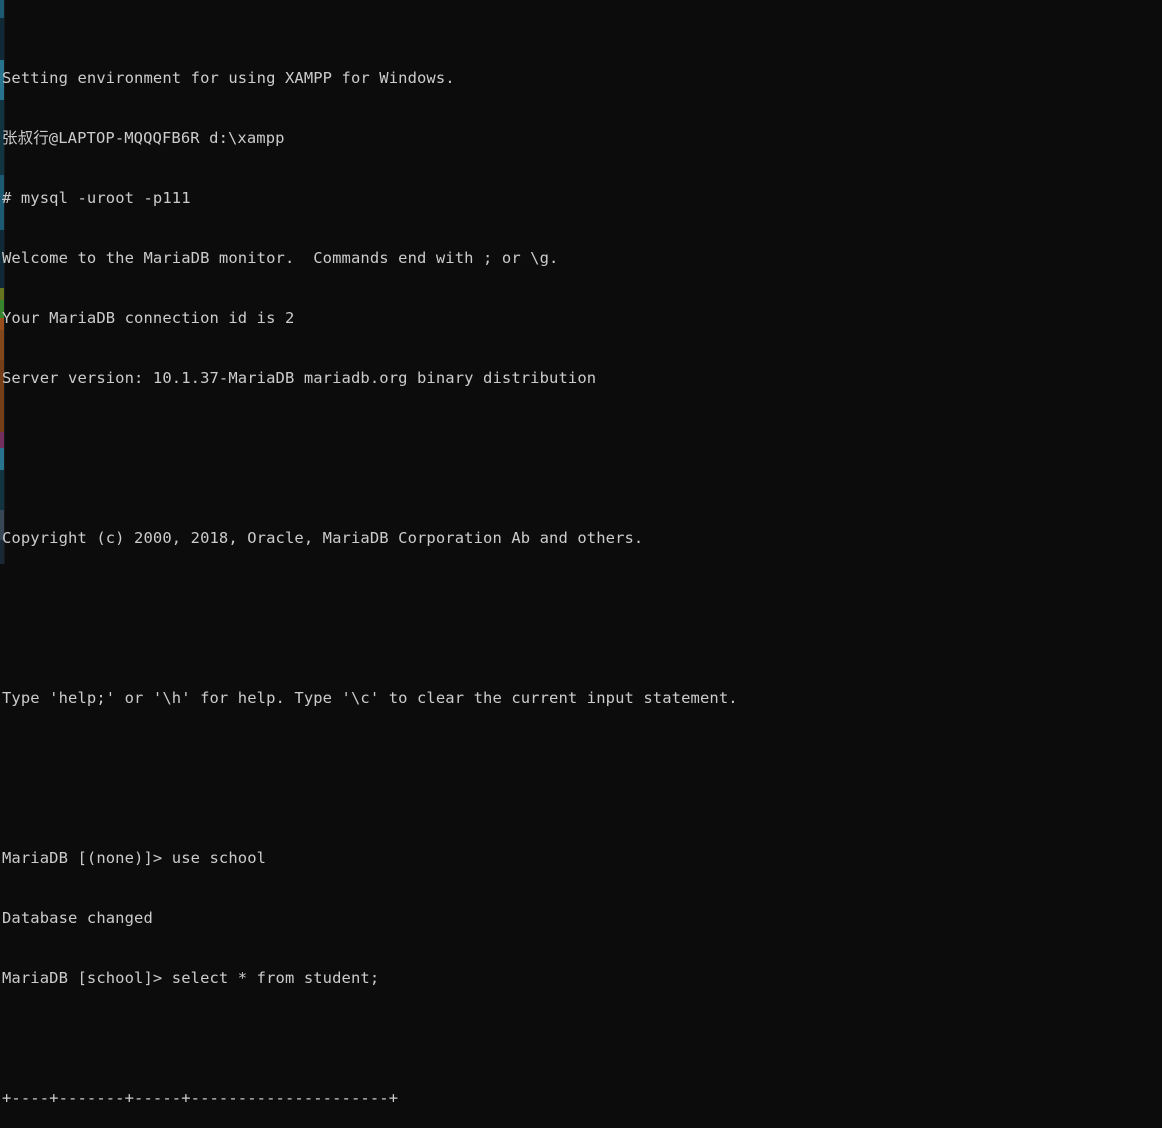 This screenshot has width=1162, height=1128. I want to click on prompt-school: MariaDB [school]>, so click(82, 978).